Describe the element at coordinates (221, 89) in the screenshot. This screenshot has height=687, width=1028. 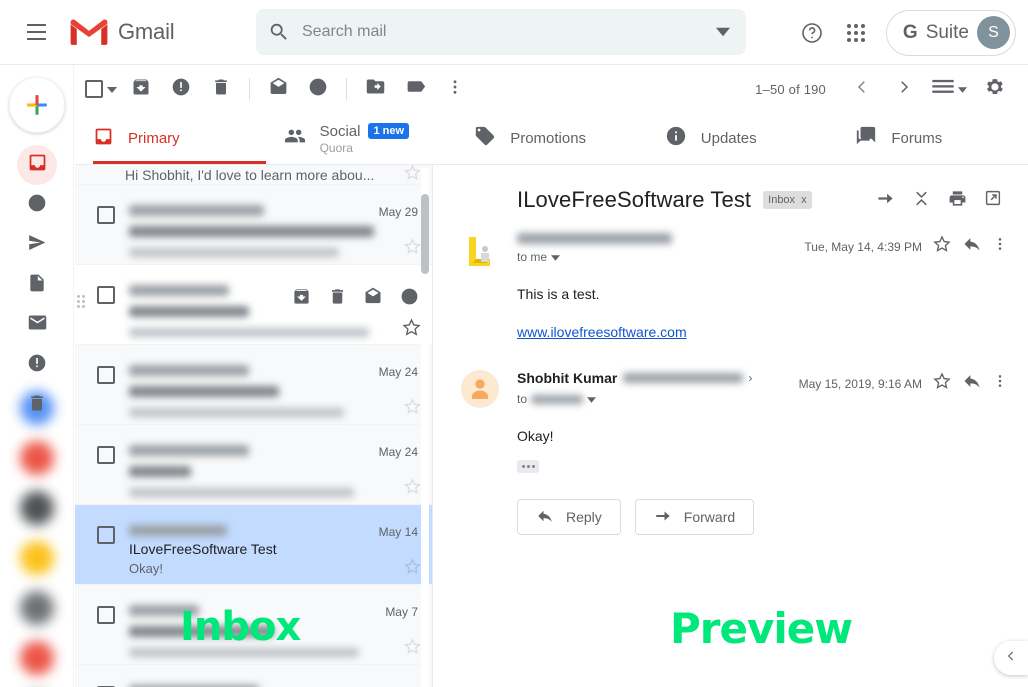
I see `delete-button` at that location.